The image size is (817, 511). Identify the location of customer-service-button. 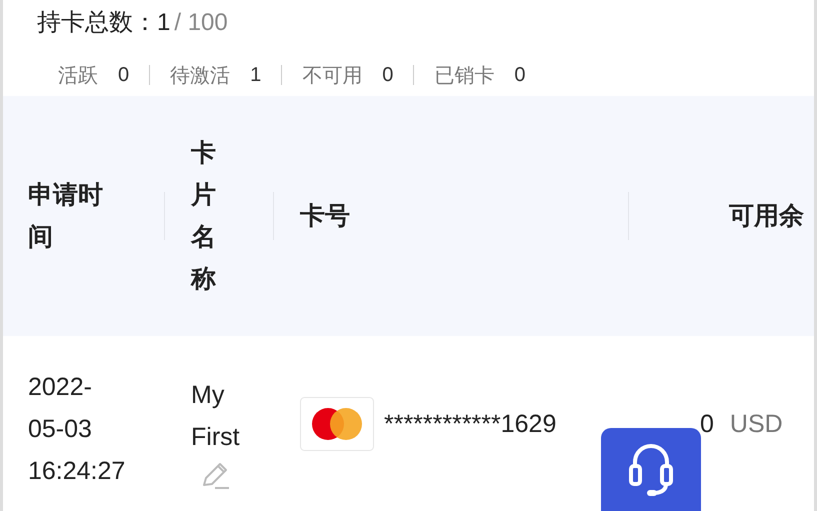
(651, 469).